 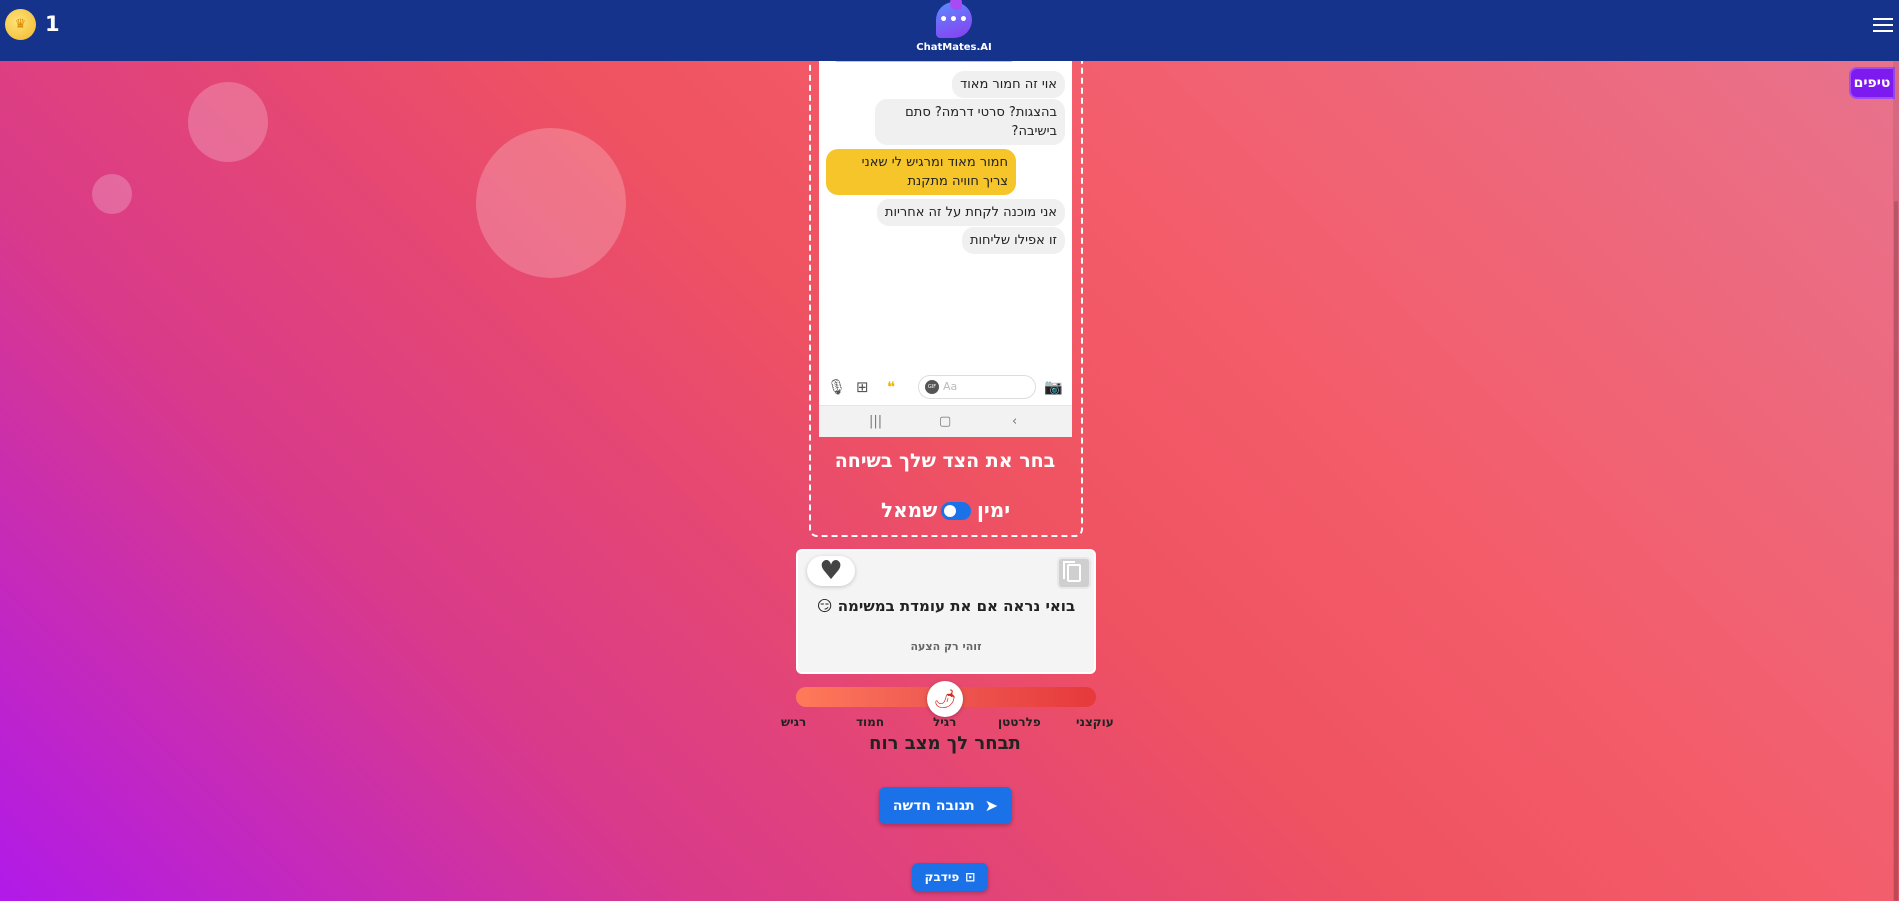 I want to click on mood-option: חמוד, so click(x=870, y=722).